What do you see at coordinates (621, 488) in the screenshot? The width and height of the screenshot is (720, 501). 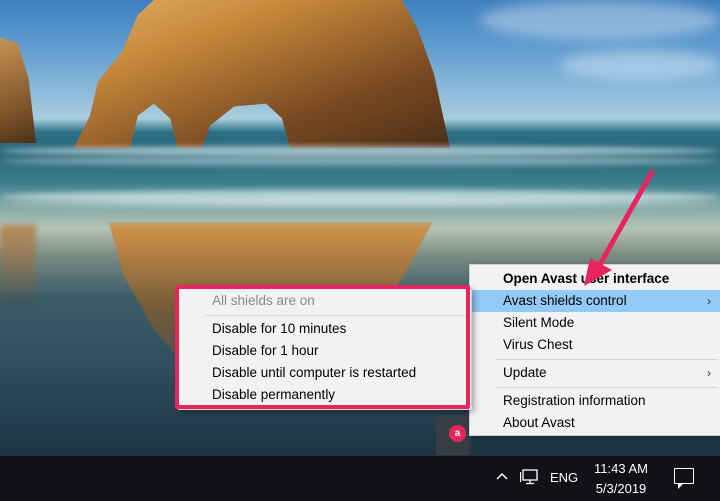 I see `clock-date: 5/3/2019` at bounding box center [621, 488].